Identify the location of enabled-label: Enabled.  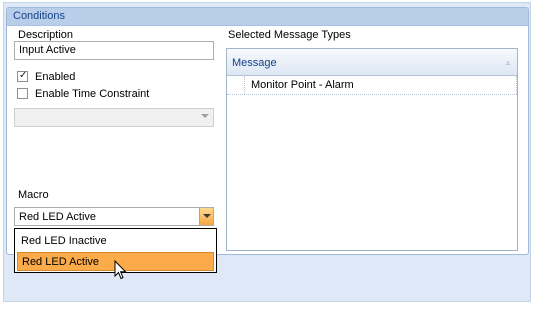
(55, 77).